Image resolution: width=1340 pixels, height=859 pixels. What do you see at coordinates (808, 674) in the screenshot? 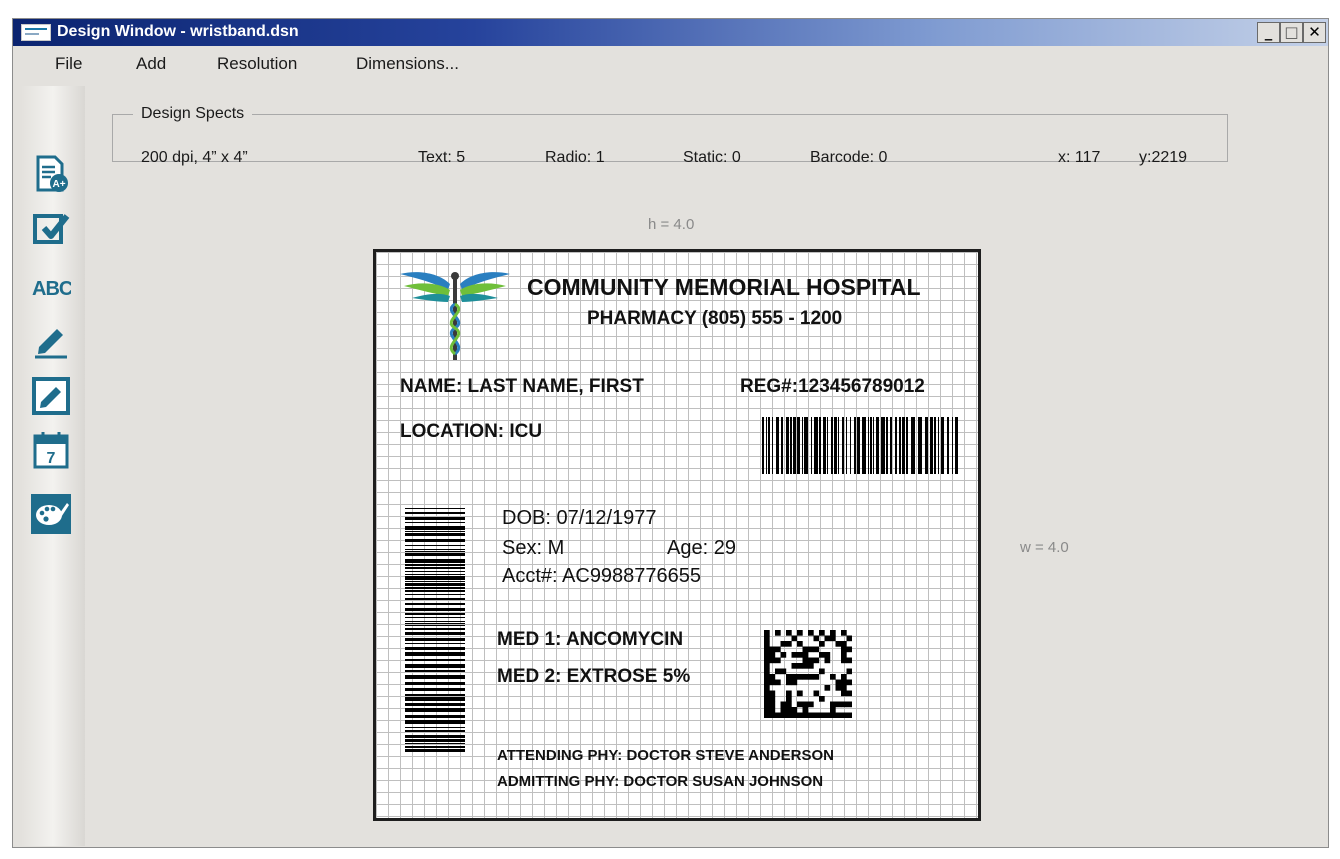
I see `datamatrix-code` at bounding box center [808, 674].